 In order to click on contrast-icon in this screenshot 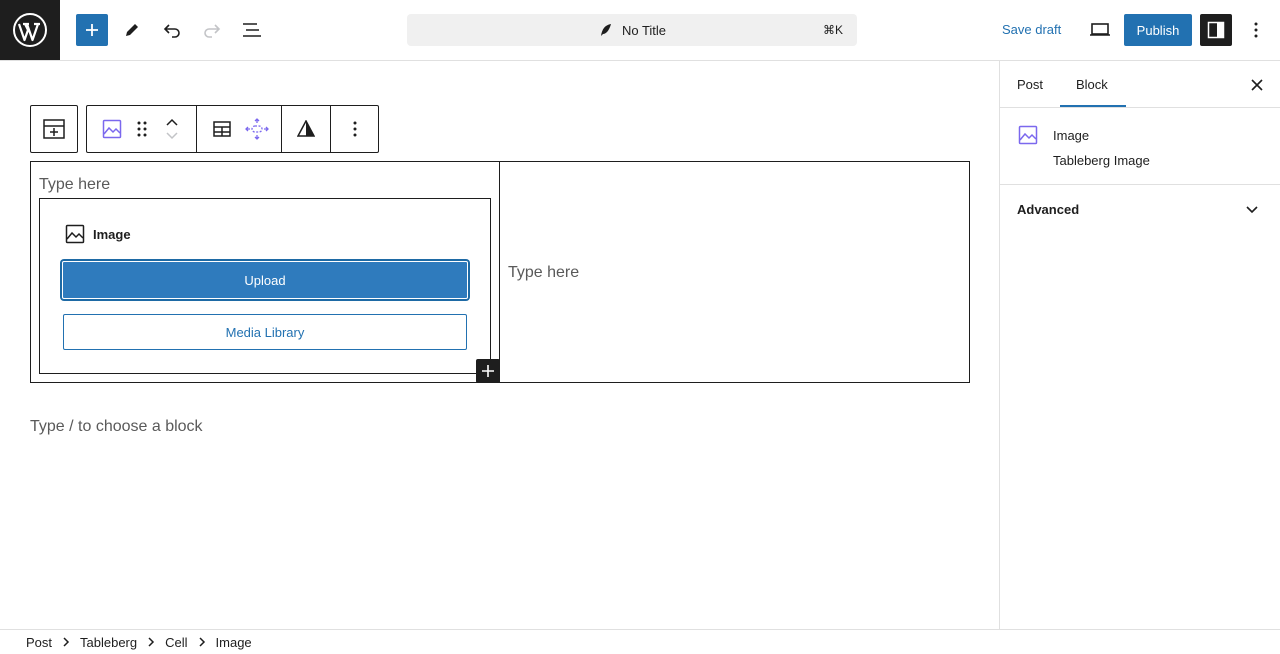, I will do `click(306, 129)`.